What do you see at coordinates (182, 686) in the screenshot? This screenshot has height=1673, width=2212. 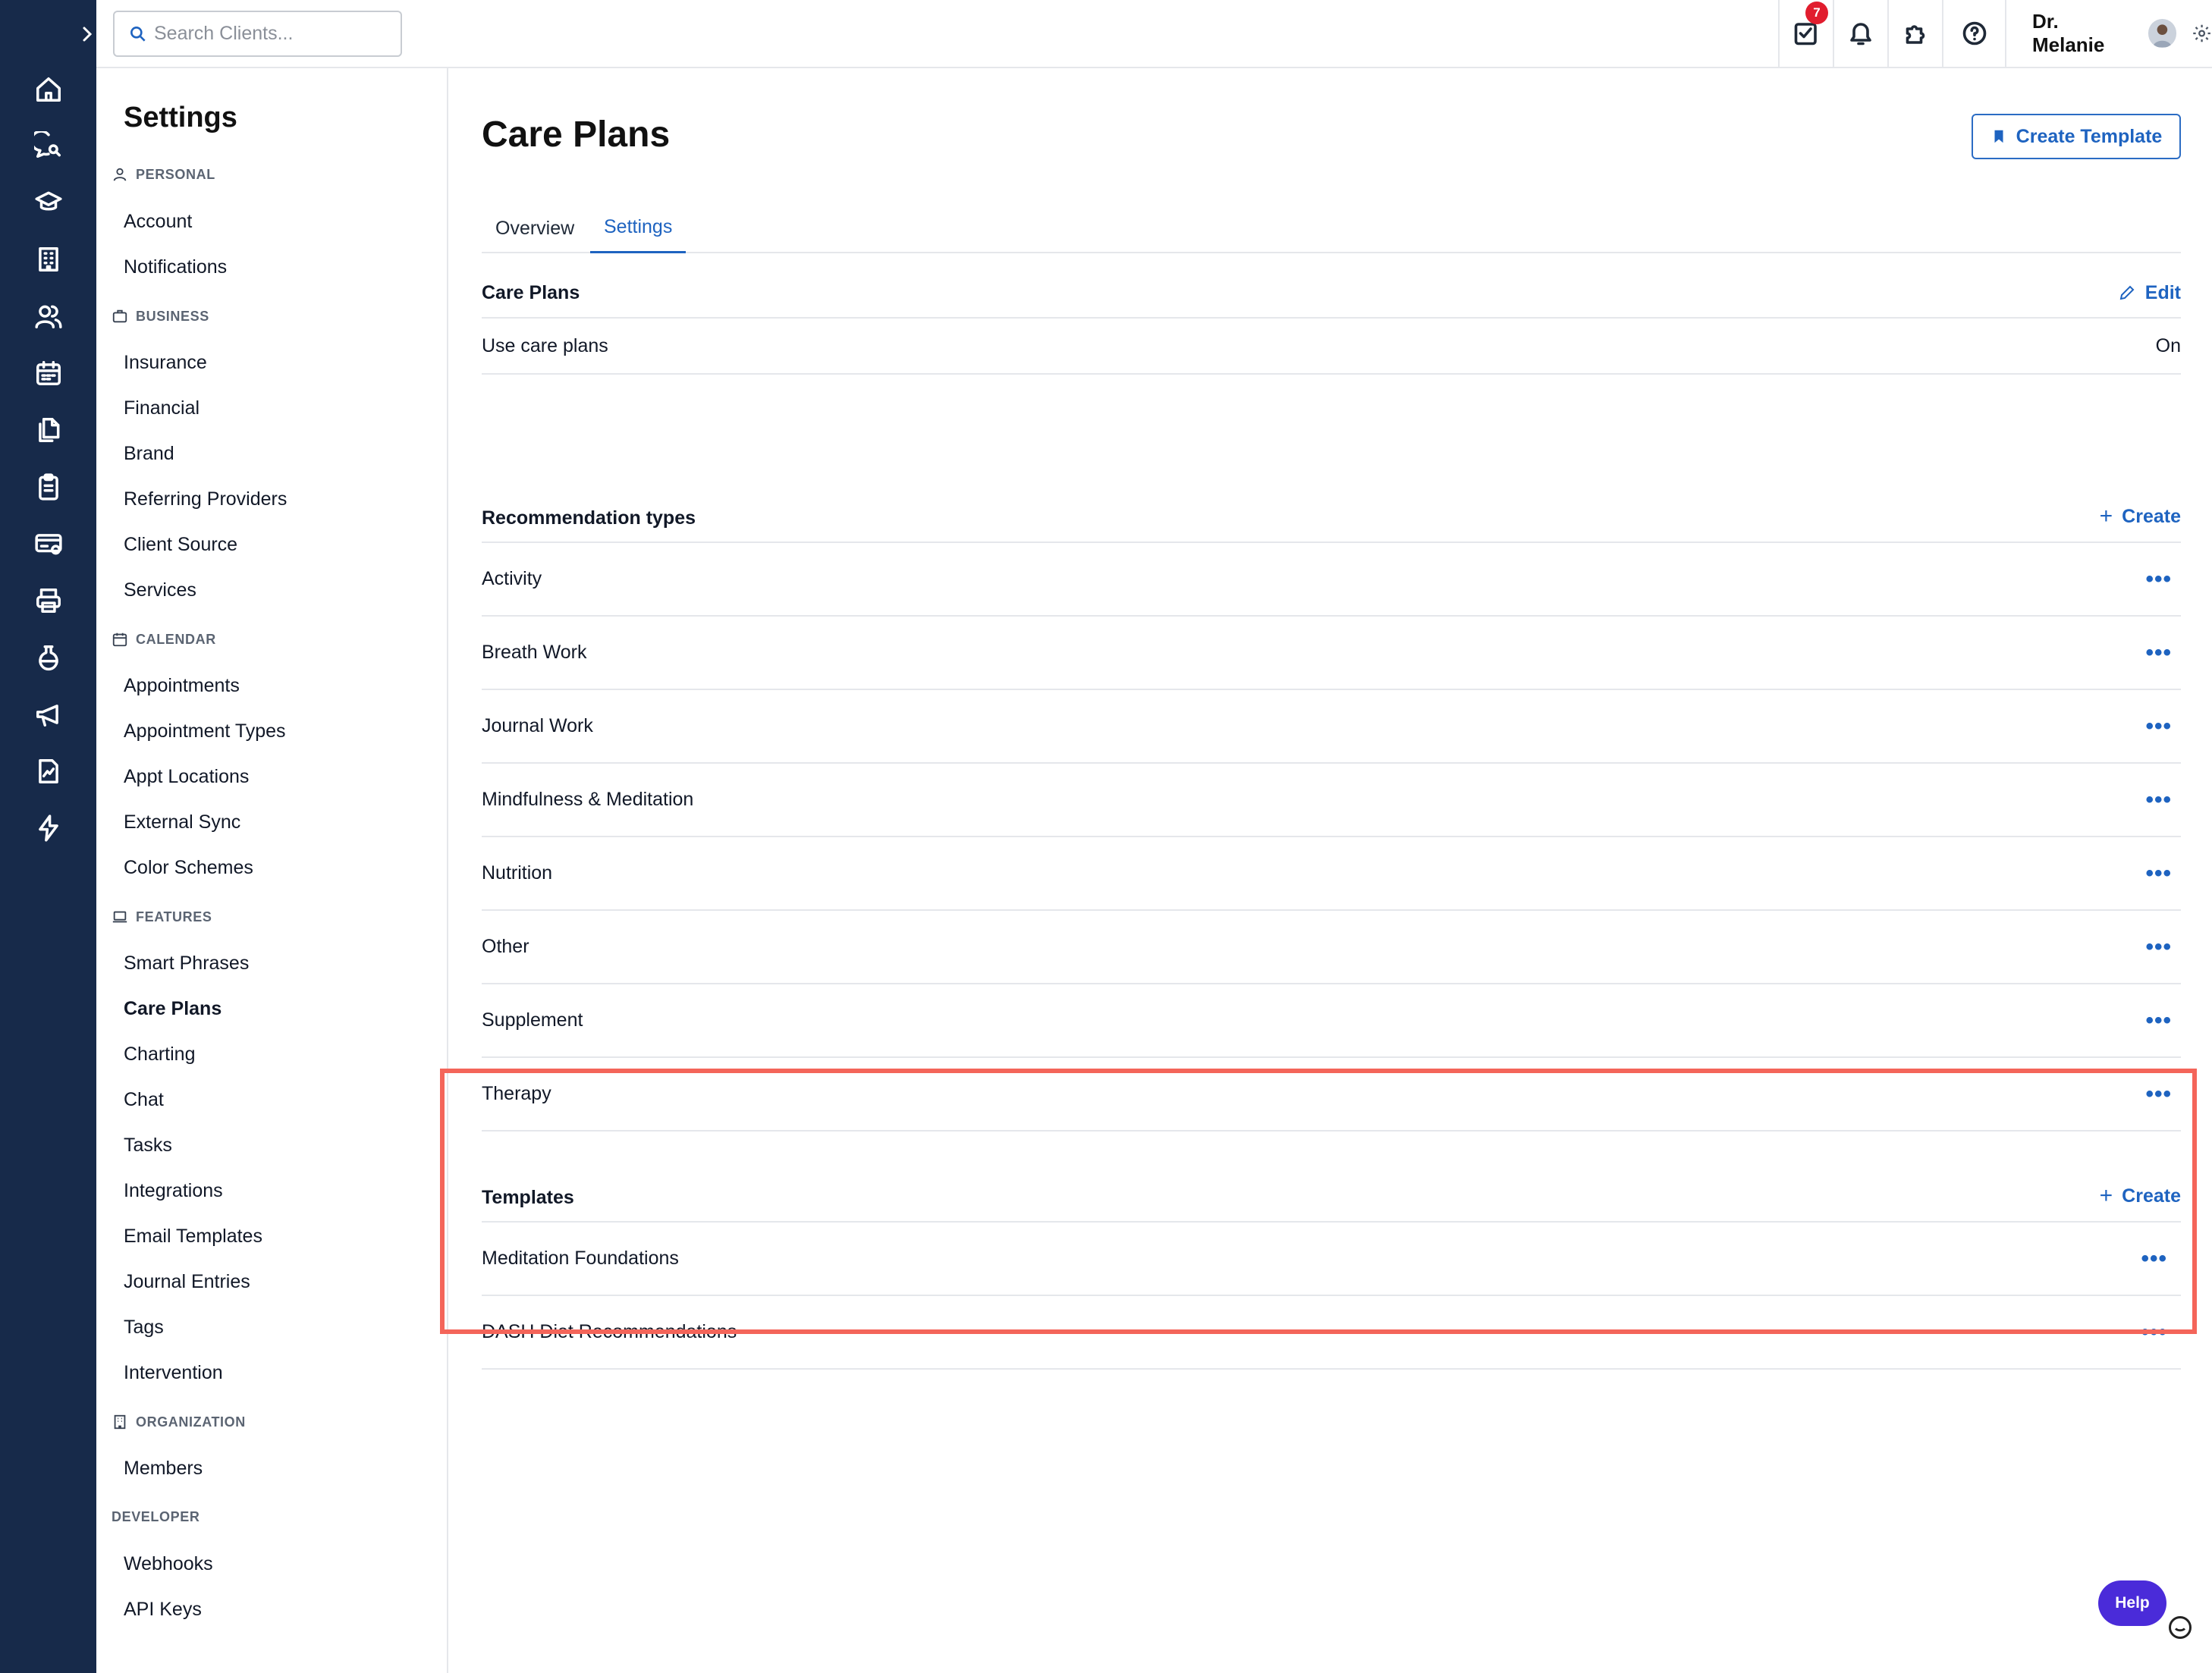 I see `sidebar-item-appointments: Appointments` at bounding box center [182, 686].